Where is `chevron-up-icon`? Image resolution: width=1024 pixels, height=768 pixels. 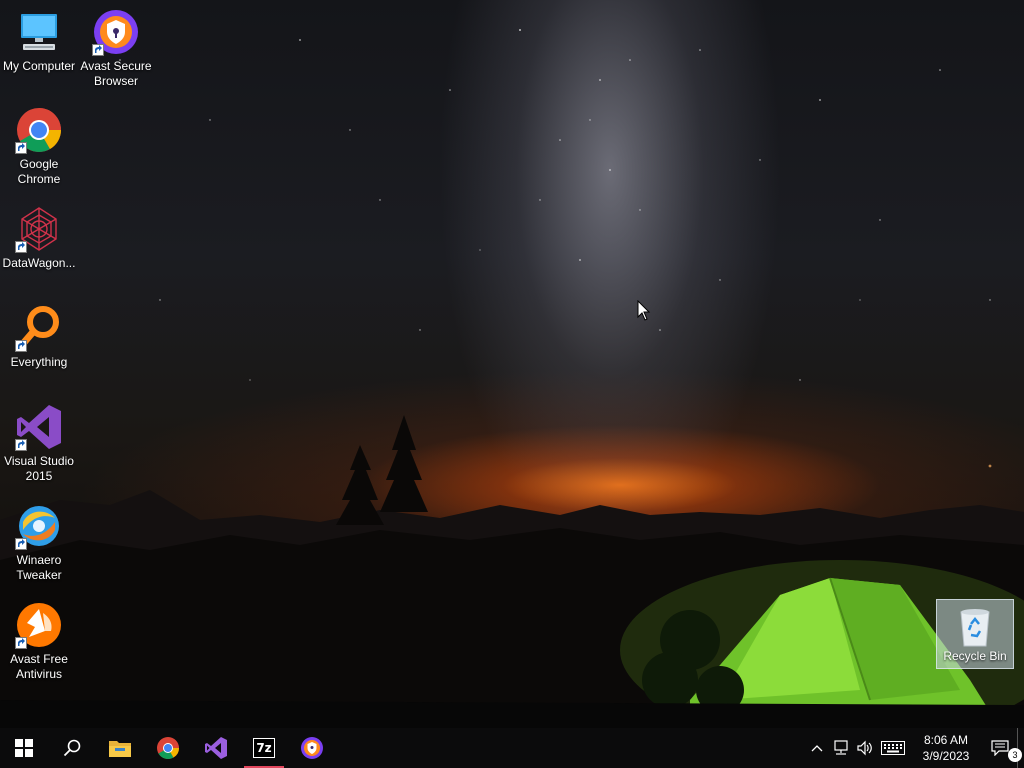 chevron-up-icon is located at coordinates (817, 748).